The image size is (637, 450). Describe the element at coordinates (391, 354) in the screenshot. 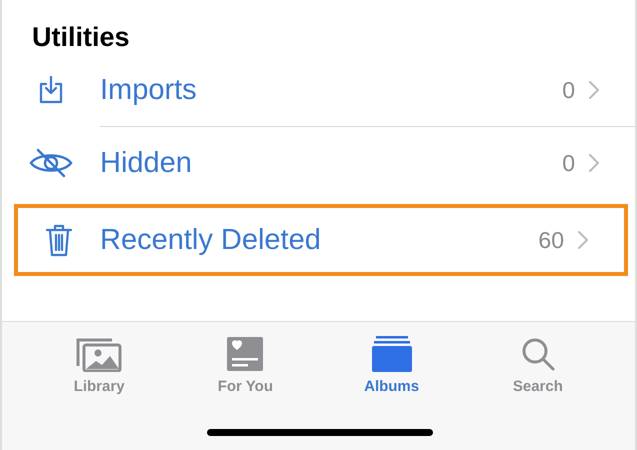

I see `albums-icon` at that location.